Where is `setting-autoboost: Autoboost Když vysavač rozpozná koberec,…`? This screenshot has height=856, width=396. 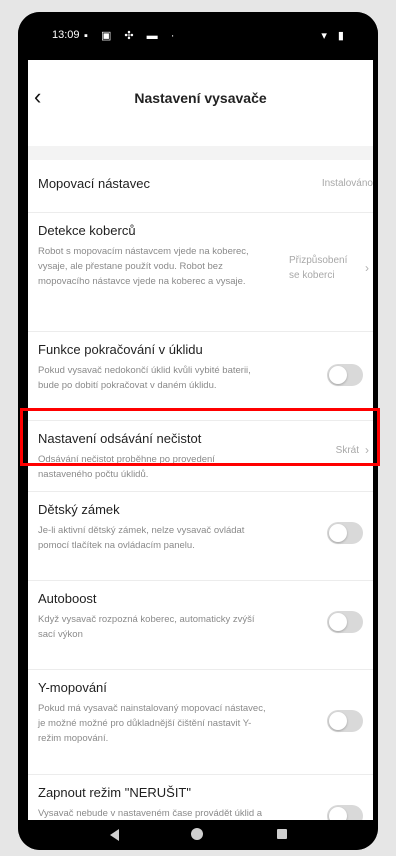
setting-autoboost: Autoboost Když vysavač rozpozná koberec,… is located at coordinates (200, 625).